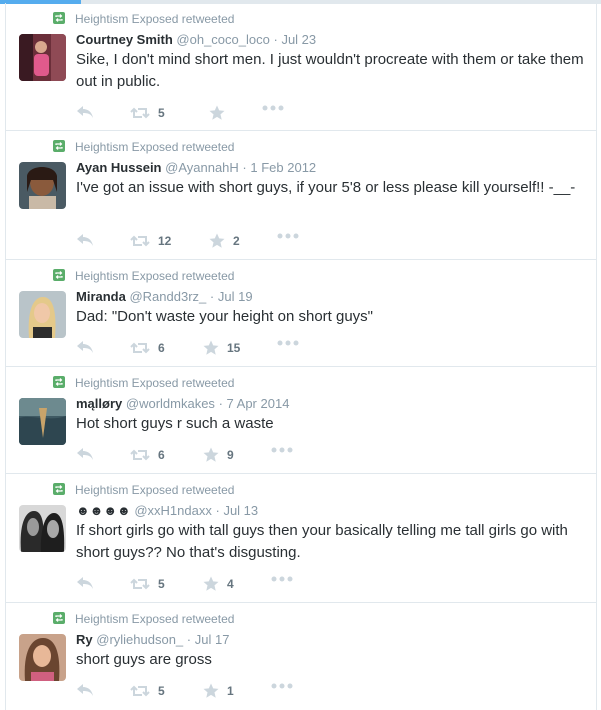 The height and width of the screenshot is (710, 601). What do you see at coordinates (221, 348) in the screenshot?
I see `favorite-button: 15` at bounding box center [221, 348].